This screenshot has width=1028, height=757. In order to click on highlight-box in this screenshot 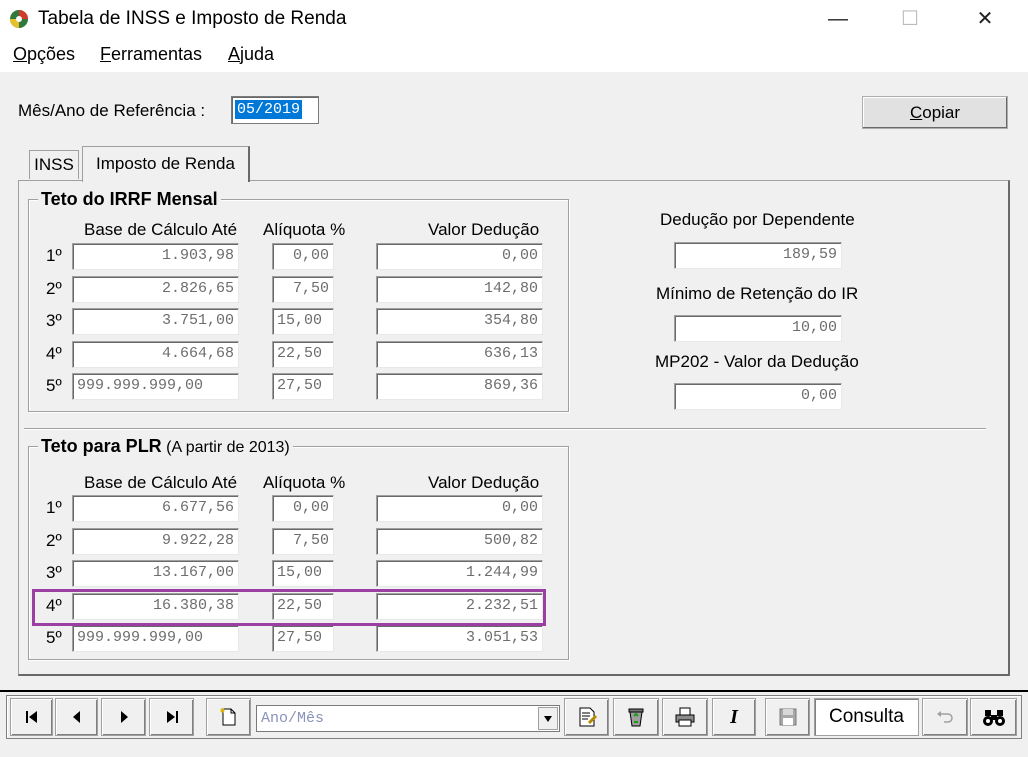, I will do `click(289, 607)`.